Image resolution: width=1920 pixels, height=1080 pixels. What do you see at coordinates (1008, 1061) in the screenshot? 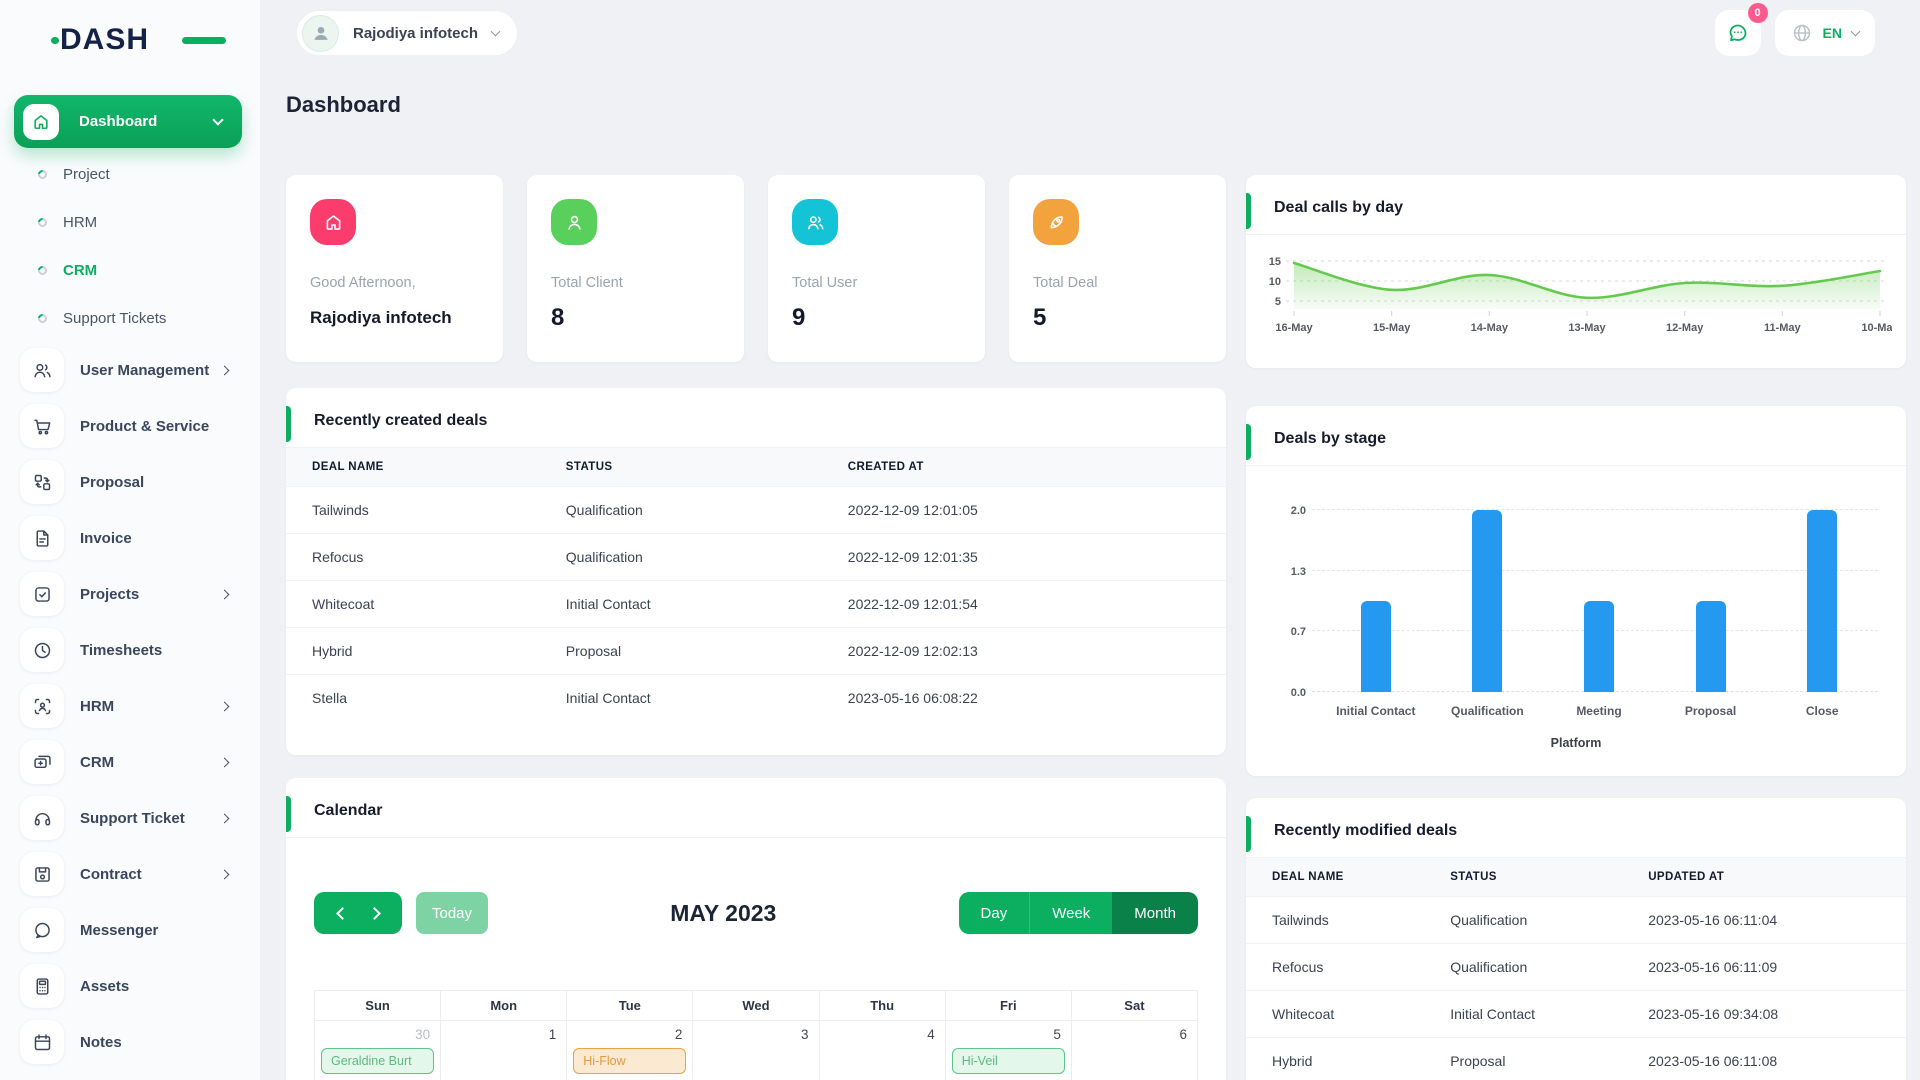
I see `calendar-event: Hi-Veil` at bounding box center [1008, 1061].